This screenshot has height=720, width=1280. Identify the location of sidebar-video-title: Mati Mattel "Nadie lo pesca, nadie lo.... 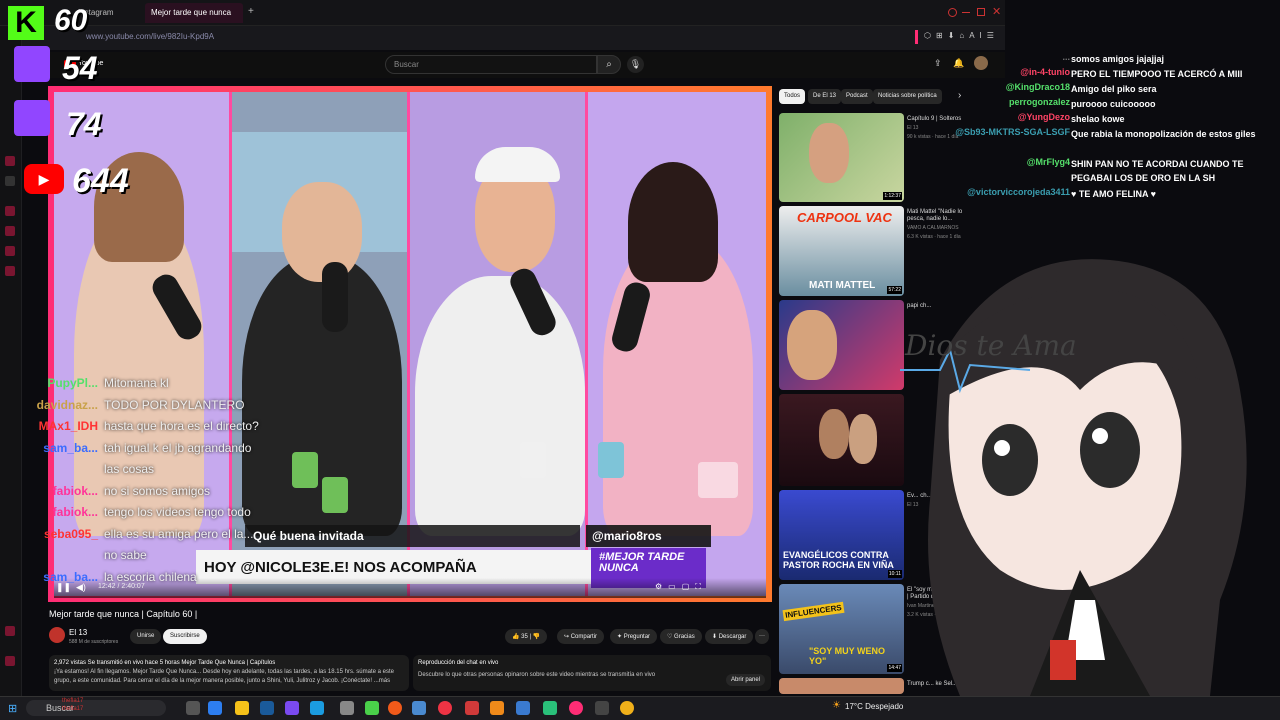
(935, 215).